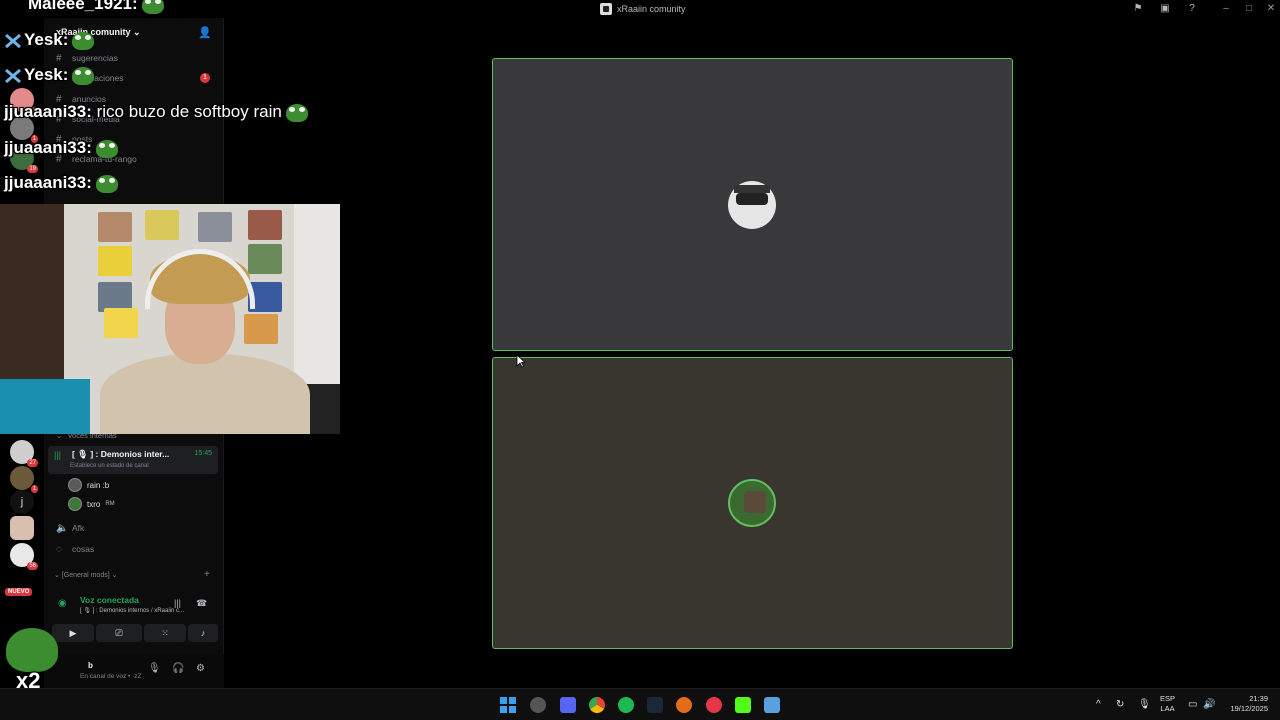  Describe the element at coordinates (109, 600) in the screenshot. I see `voice-connected-label: Voz conectada` at that location.